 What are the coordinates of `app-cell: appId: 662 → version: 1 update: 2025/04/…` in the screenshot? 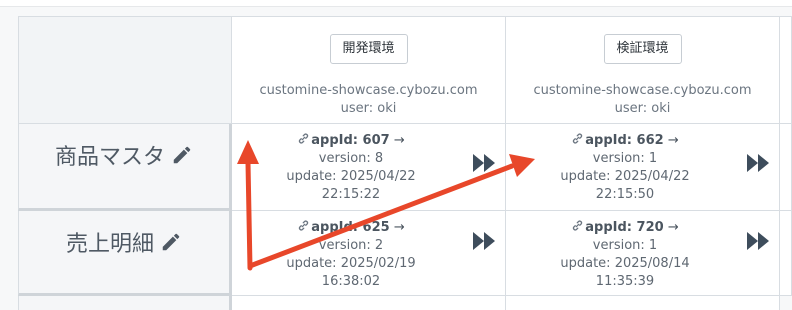 It's located at (643, 167).